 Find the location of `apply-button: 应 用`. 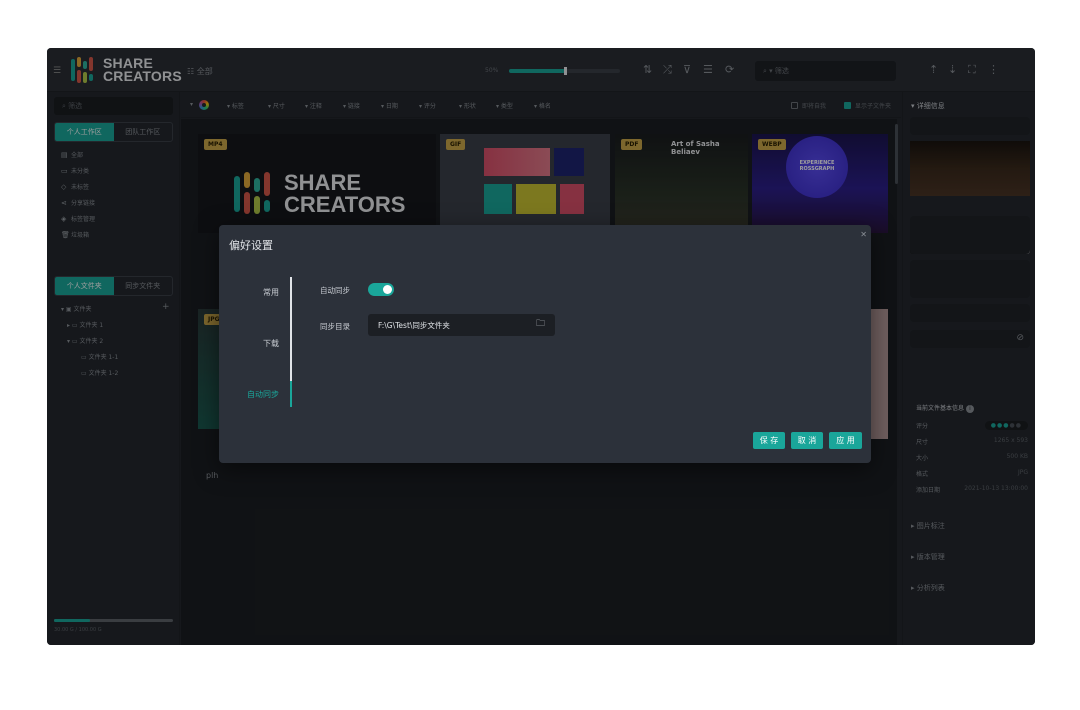

apply-button: 应 用 is located at coordinates (845, 440).